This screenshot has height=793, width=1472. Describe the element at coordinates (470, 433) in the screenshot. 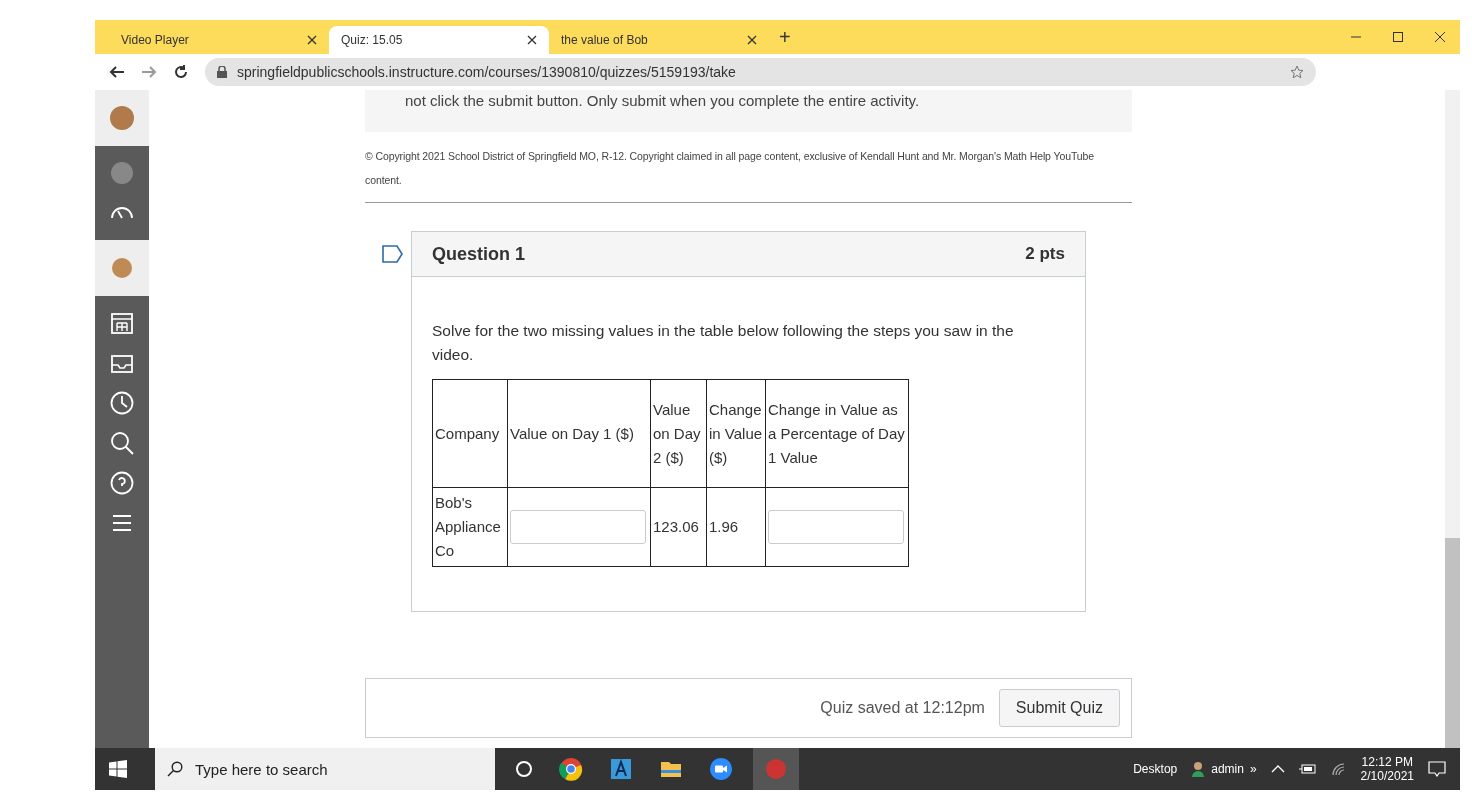

I see `column-header: Company` at that location.